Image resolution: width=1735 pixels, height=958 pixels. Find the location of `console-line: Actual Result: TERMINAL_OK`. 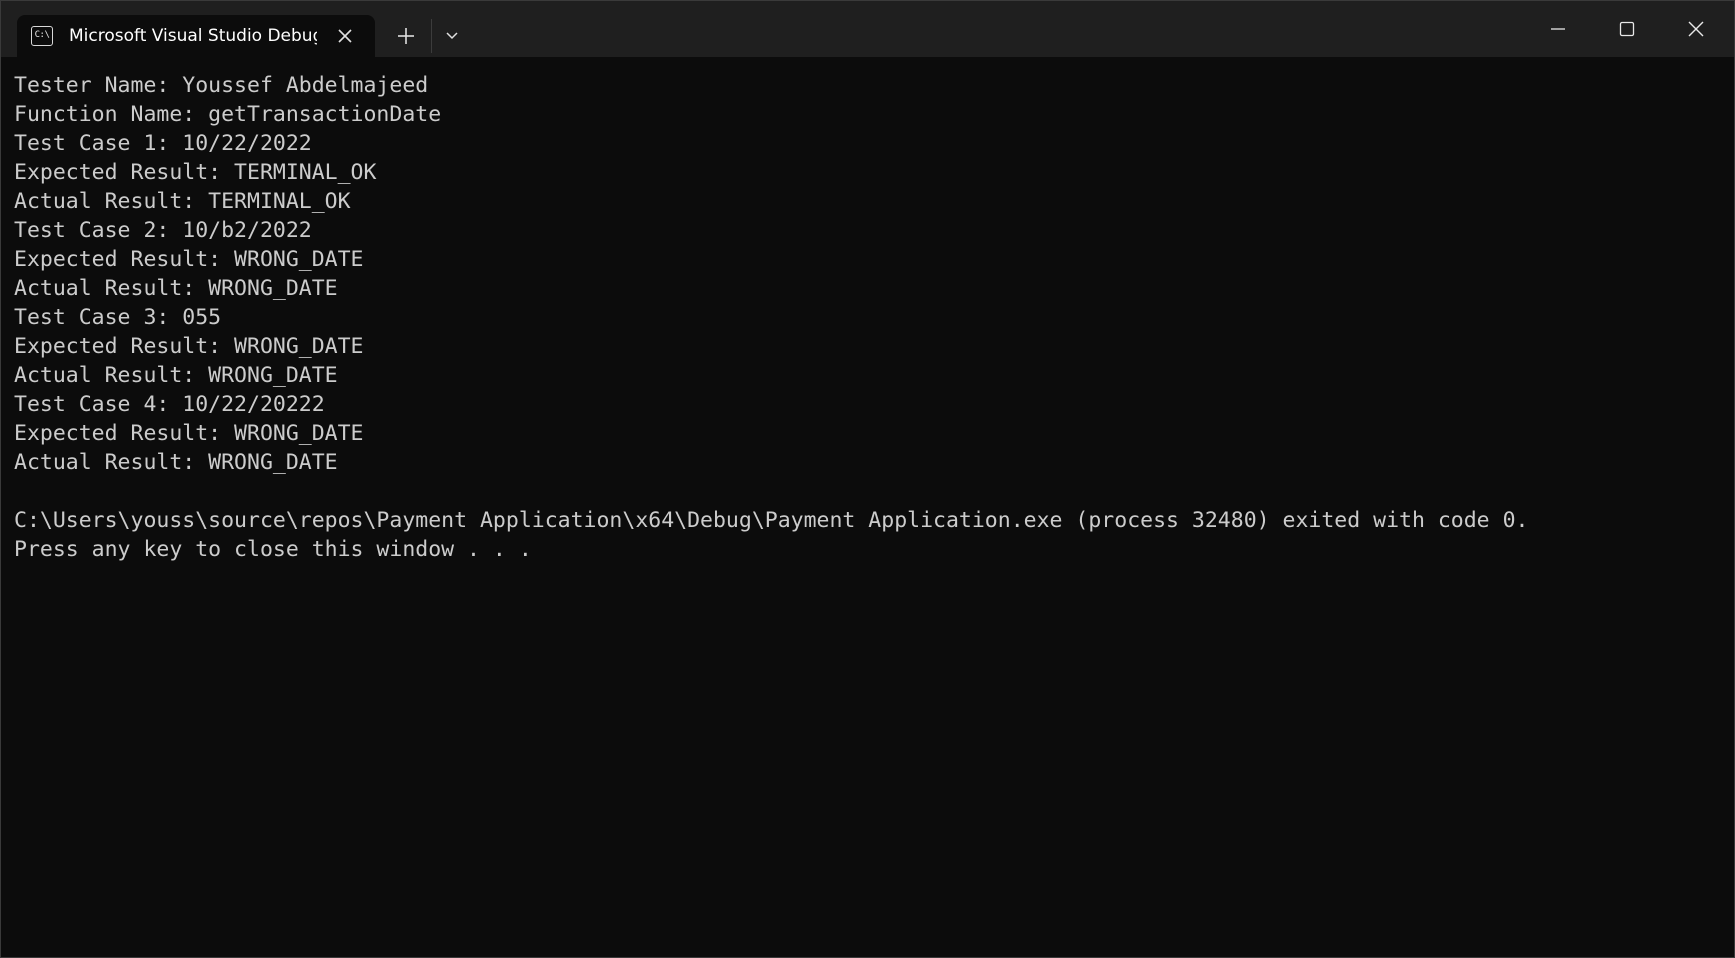

console-line: Actual Result: TERMINAL_OK is located at coordinates (182, 201).